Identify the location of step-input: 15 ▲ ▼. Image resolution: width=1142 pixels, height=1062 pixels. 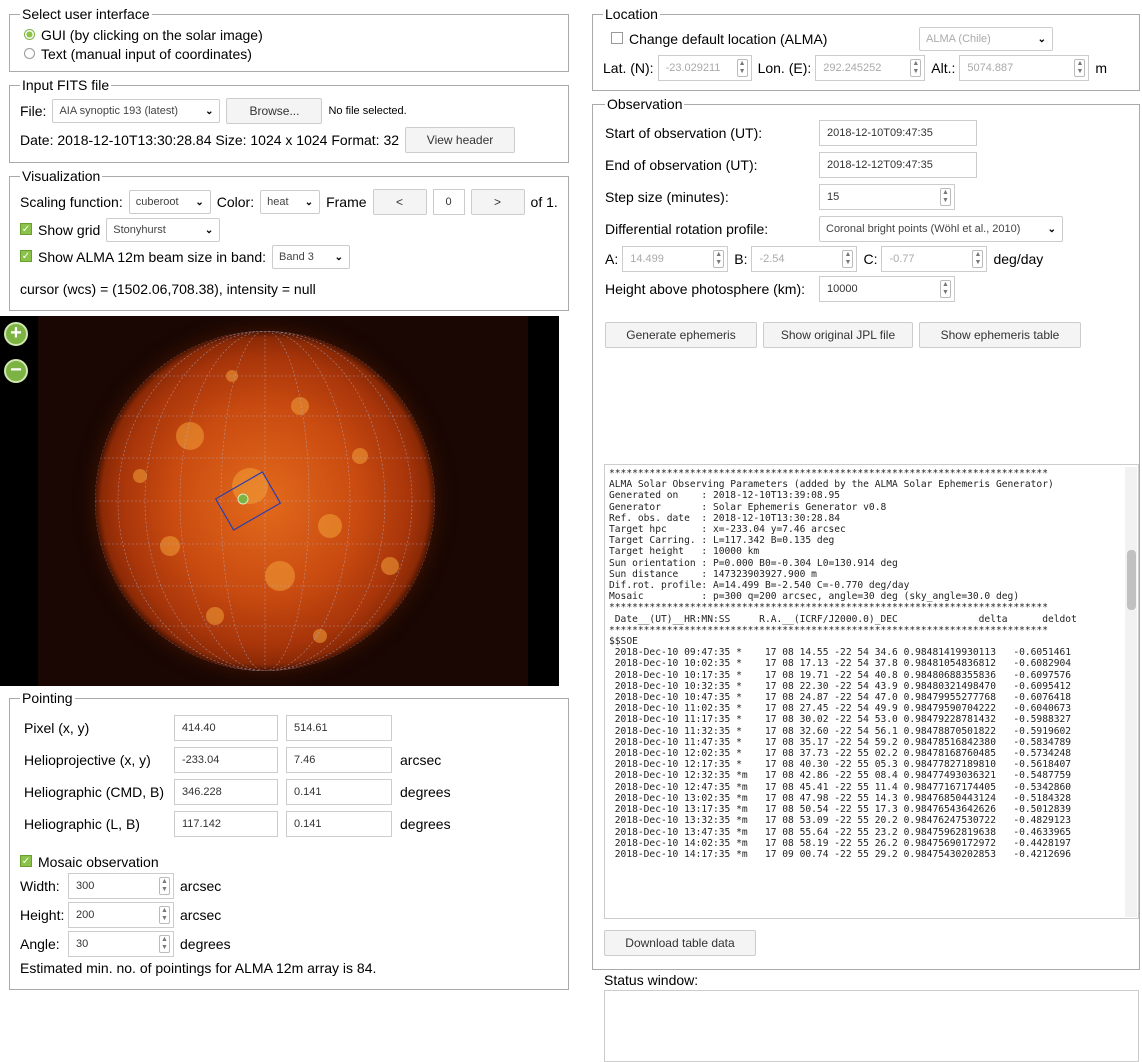
(887, 197).